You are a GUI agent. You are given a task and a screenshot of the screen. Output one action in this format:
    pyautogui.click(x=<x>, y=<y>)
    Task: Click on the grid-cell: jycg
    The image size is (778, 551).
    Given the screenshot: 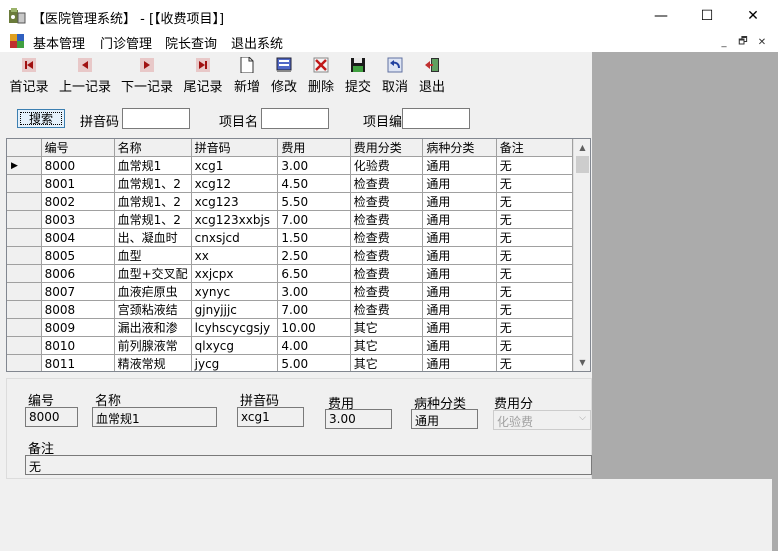 What is the action you would take?
    pyautogui.click(x=235, y=362)
    